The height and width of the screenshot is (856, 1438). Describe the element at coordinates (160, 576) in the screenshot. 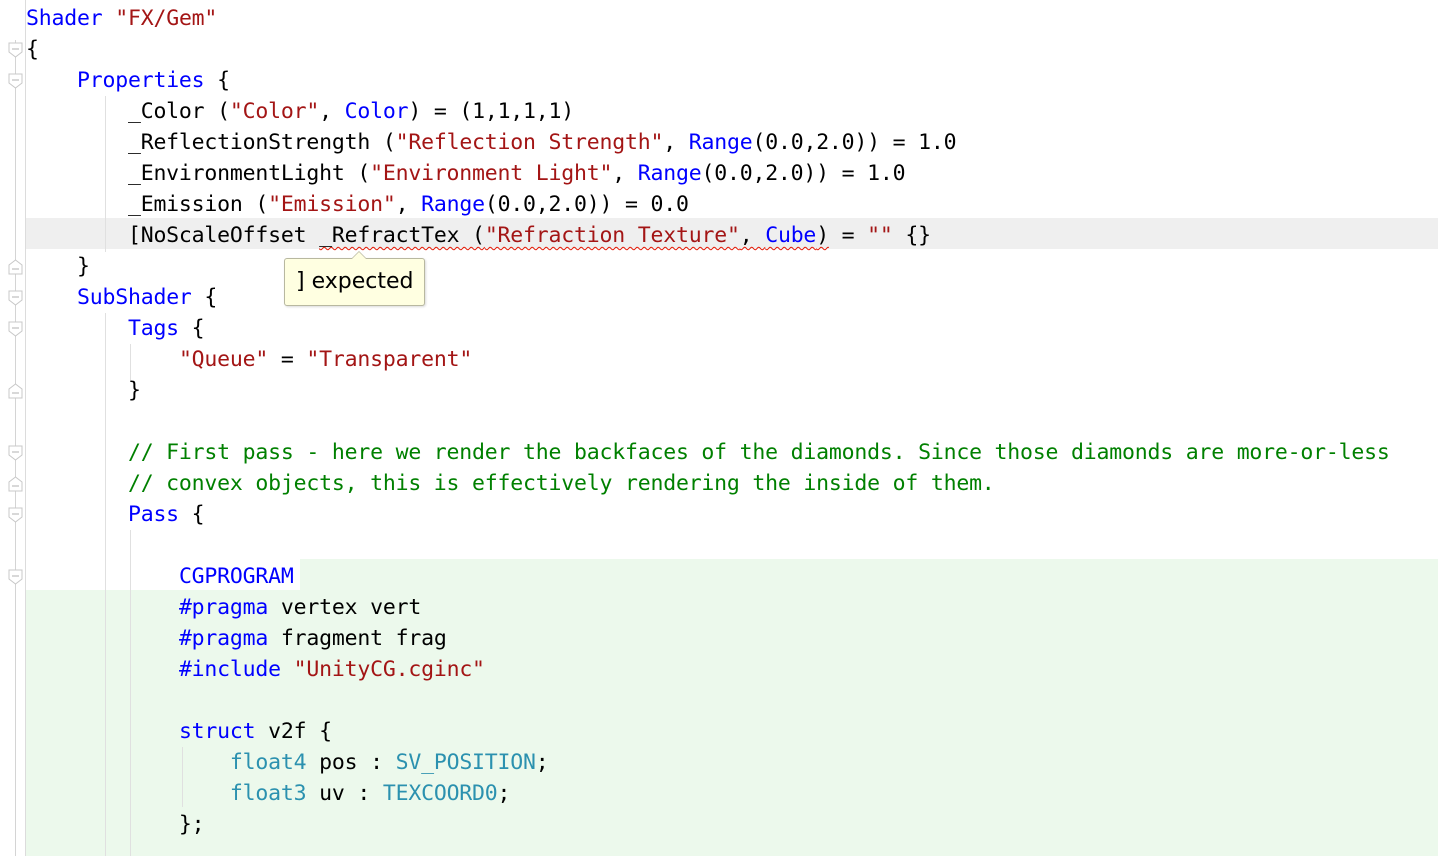

I see `code-line: CGPROGRAM` at that location.